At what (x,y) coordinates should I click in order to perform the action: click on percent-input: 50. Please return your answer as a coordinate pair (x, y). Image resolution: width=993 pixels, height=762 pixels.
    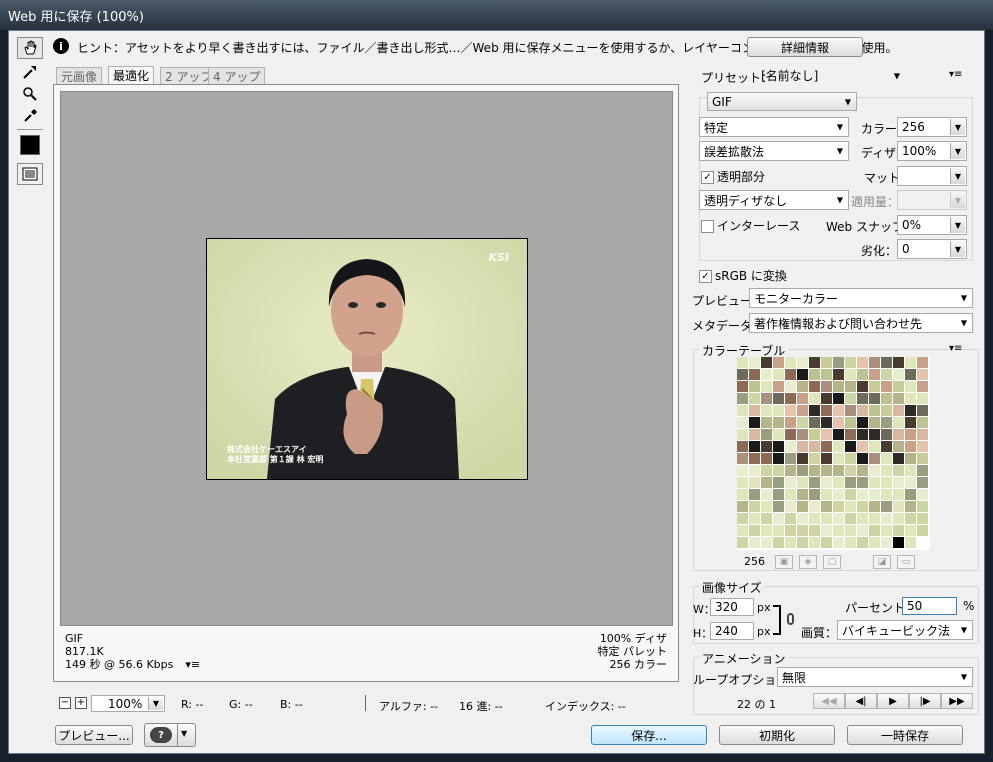
    Looking at the image, I should click on (929, 606).